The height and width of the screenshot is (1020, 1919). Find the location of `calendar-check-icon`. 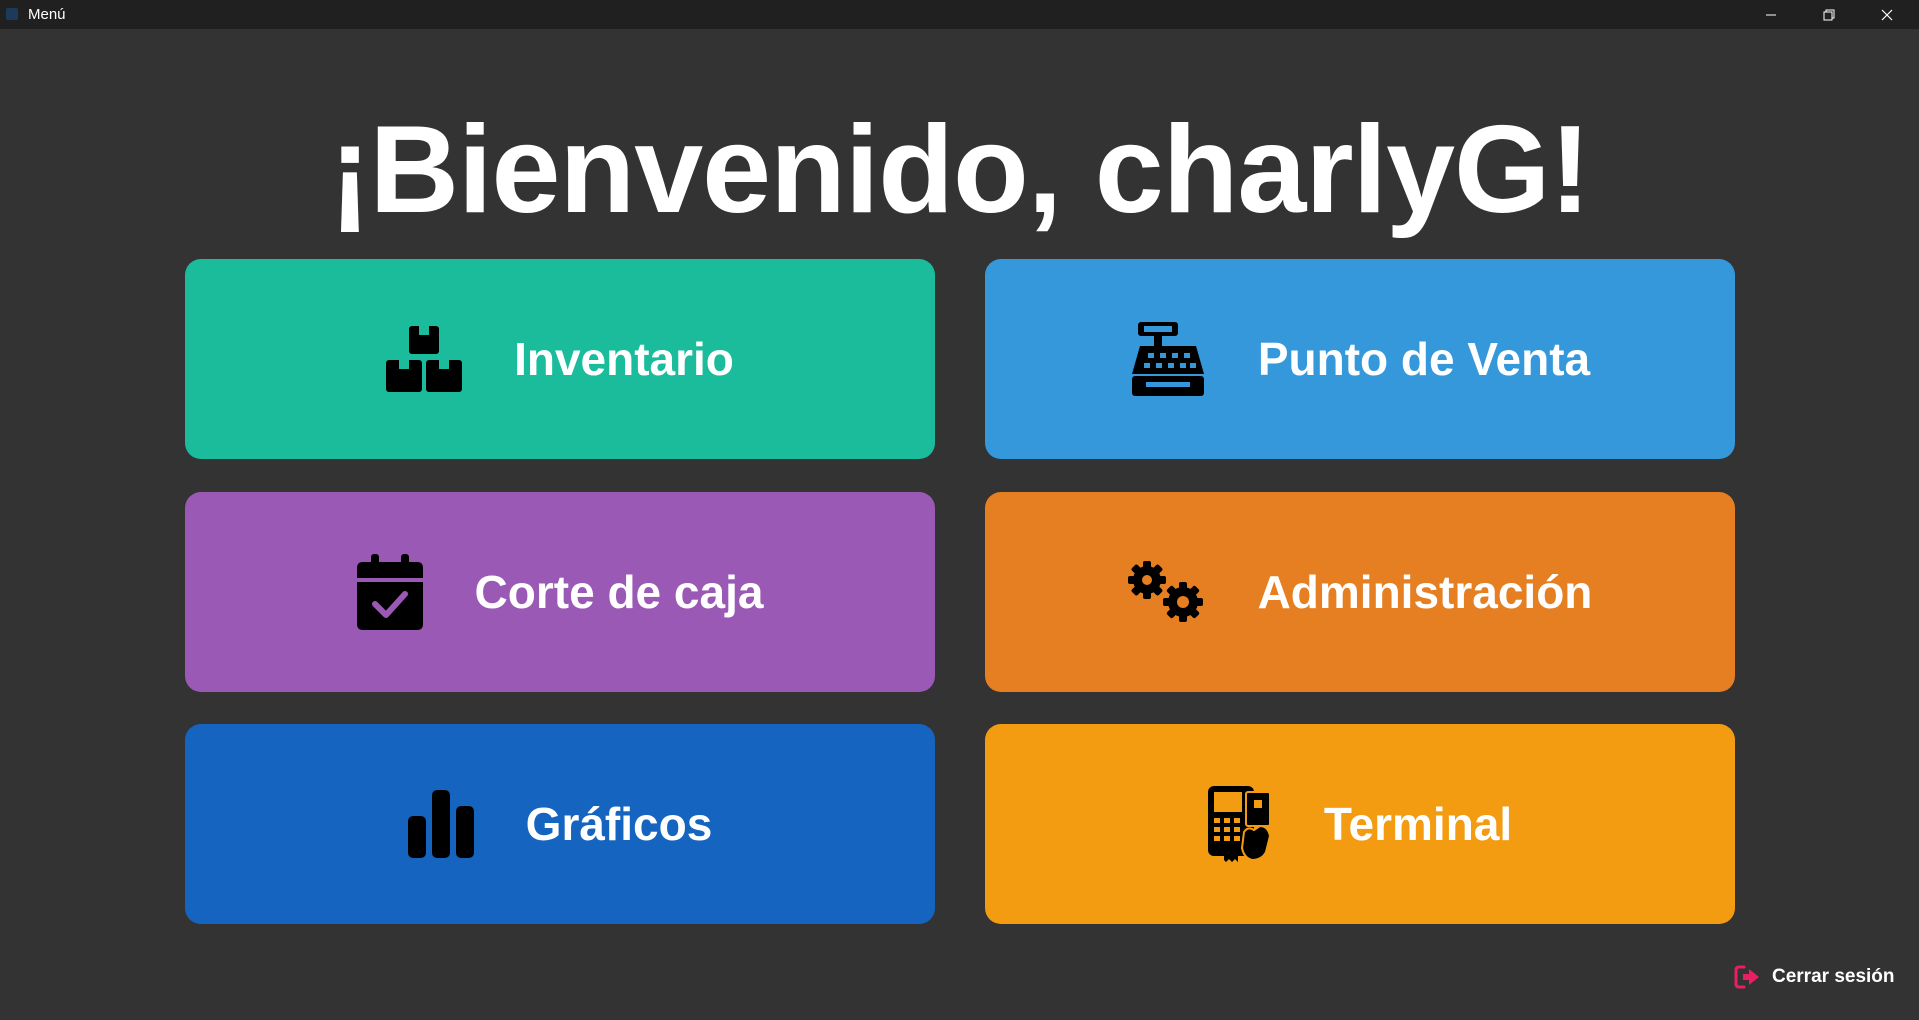

calendar-check-icon is located at coordinates (389, 592).